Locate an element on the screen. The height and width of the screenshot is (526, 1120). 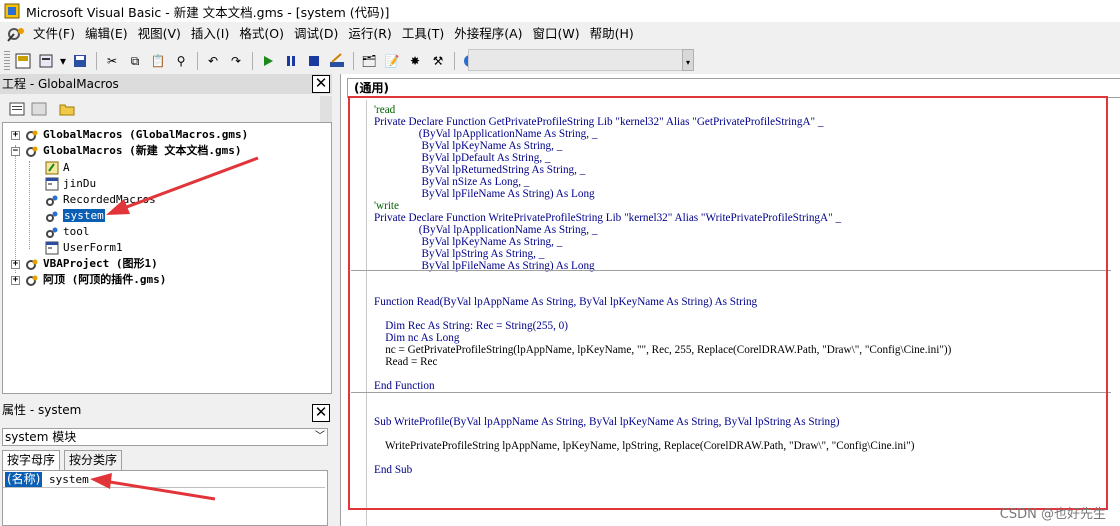
arrow-to-system-module is located at coordinates (182, 185).